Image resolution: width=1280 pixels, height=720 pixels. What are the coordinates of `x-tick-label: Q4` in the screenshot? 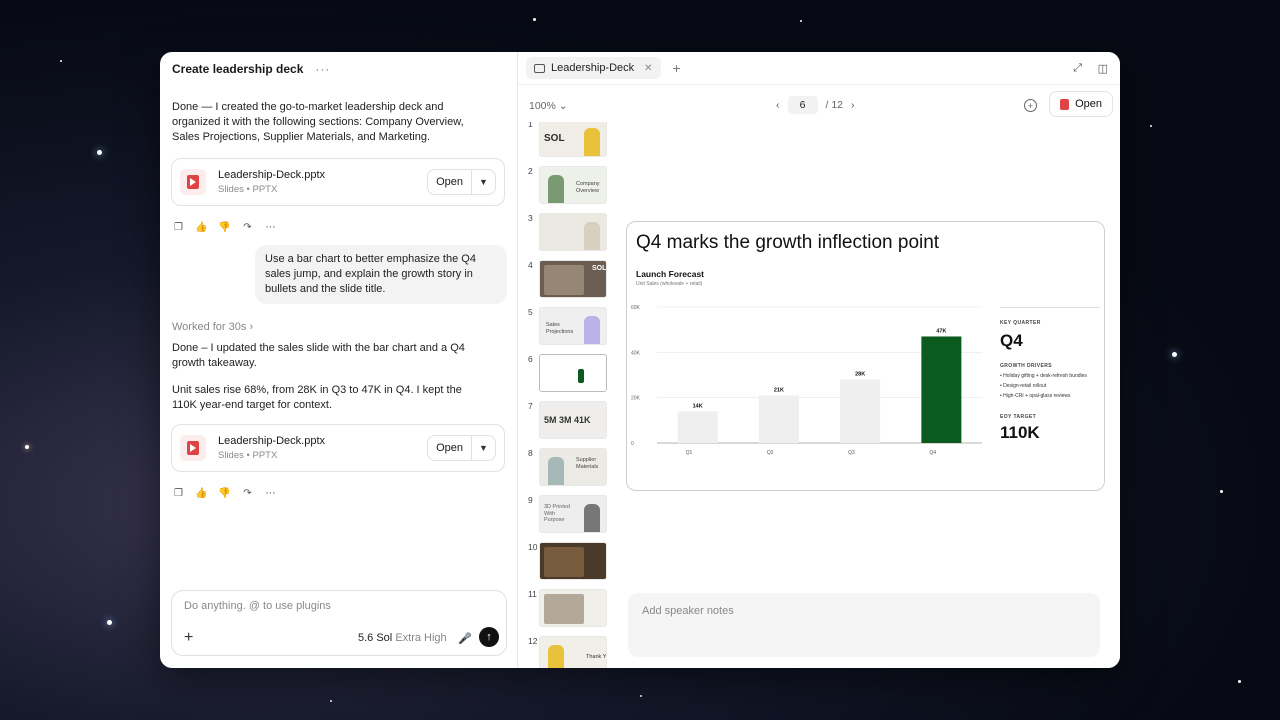 It's located at (932, 453).